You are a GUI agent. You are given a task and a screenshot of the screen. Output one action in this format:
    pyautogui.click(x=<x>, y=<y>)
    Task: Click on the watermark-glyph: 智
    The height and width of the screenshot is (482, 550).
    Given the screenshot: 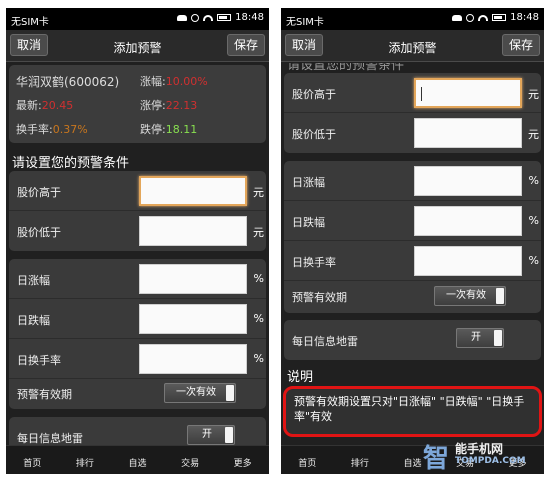 What is the action you would take?
    pyautogui.click(x=436, y=459)
    